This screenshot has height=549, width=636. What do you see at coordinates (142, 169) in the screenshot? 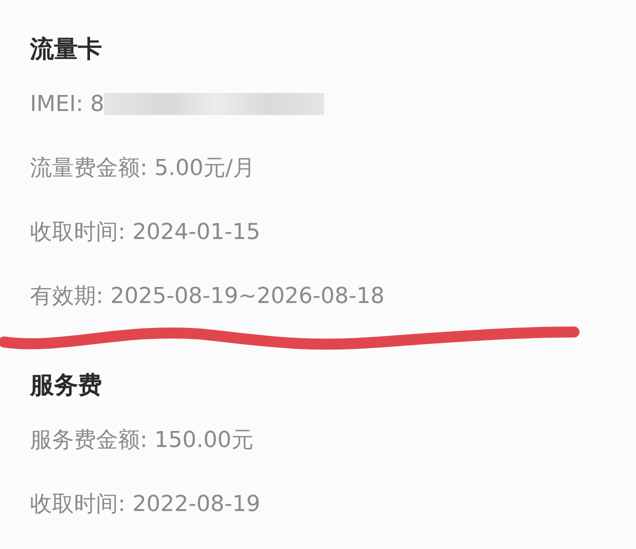
I see `info-text: 流量费金额: 5.00元/月` at bounding box center [142, 169].